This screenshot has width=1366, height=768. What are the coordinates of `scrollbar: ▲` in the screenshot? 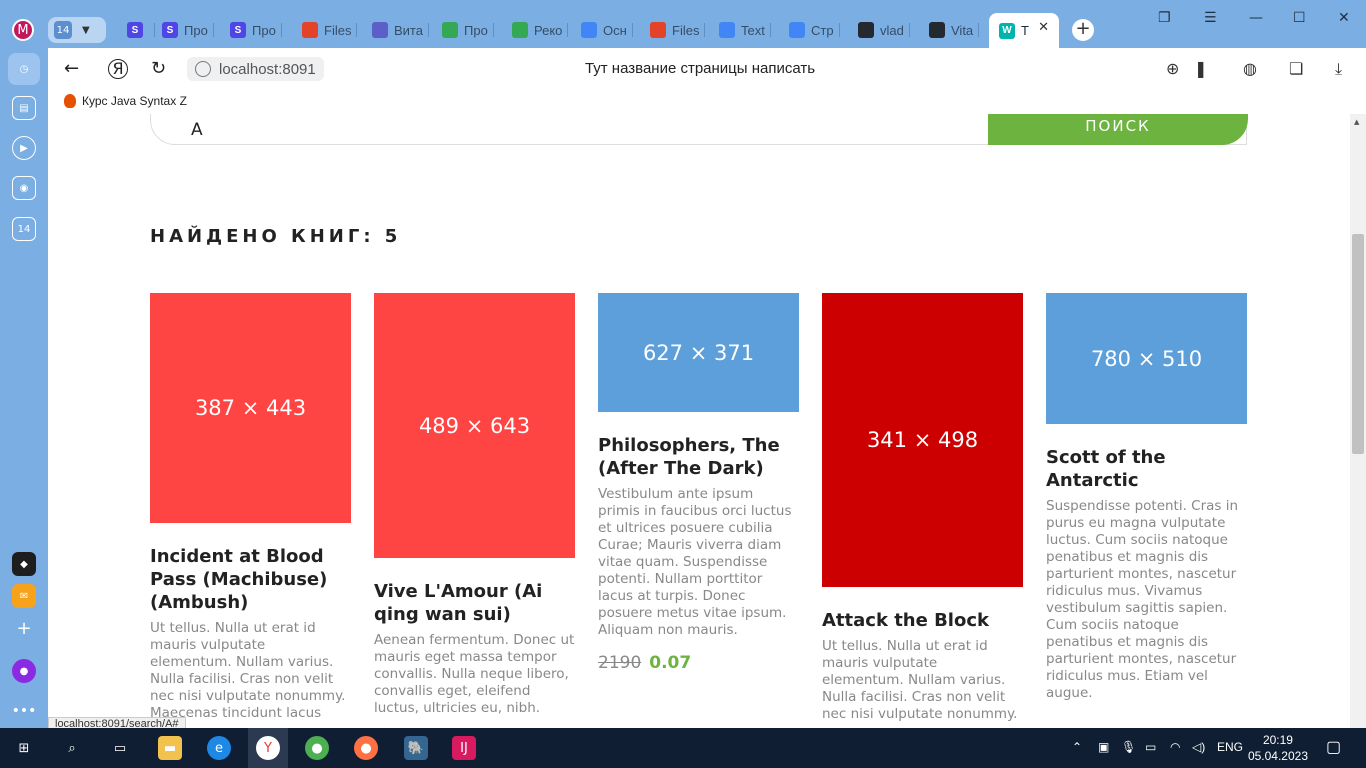 It's located at (1358, 421).